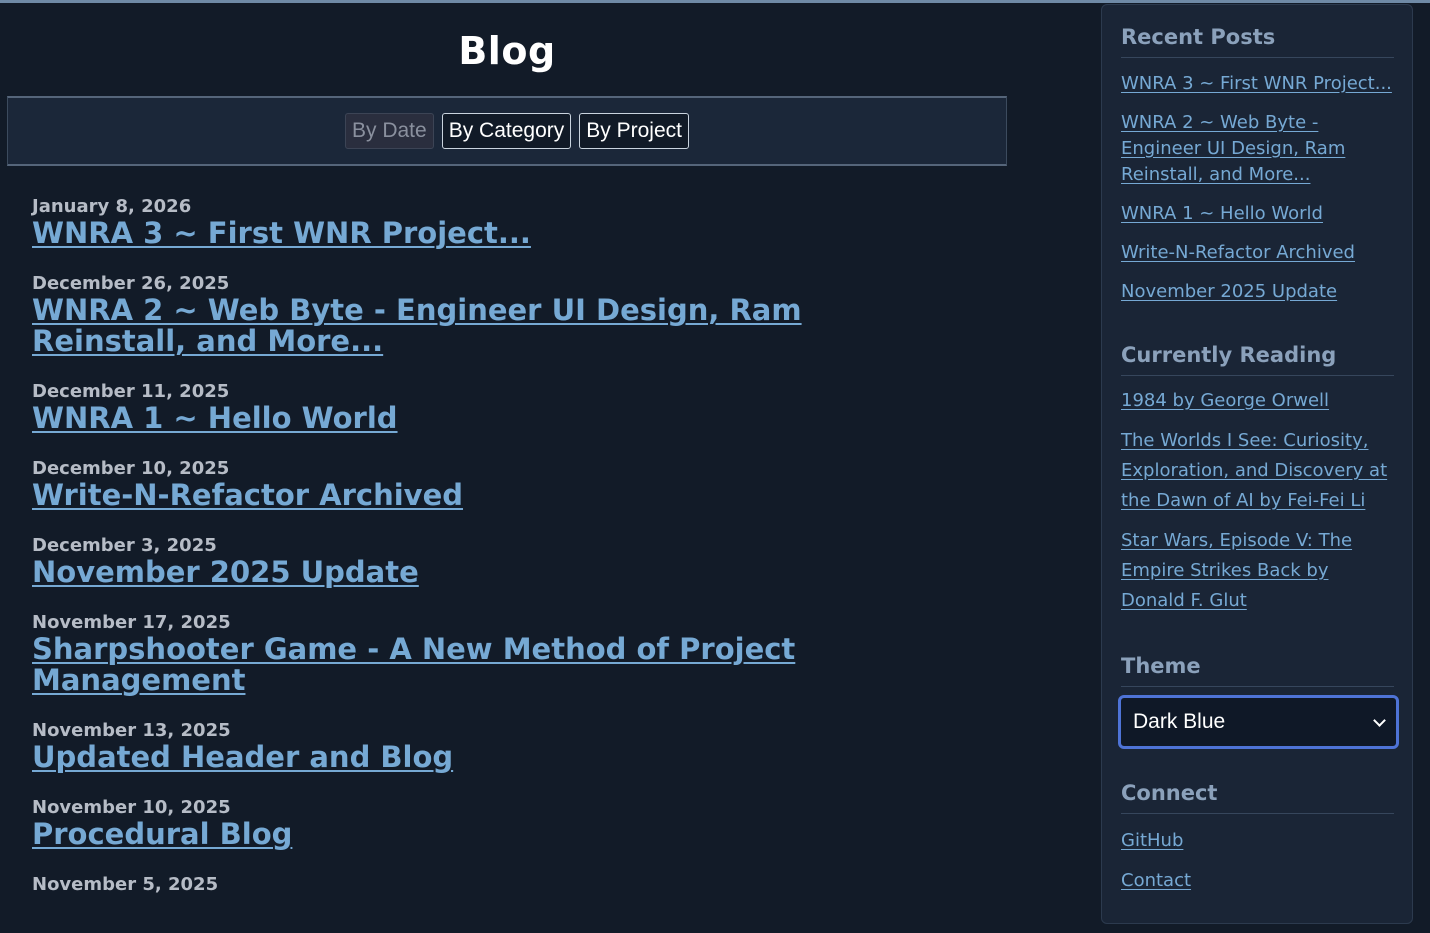  Describe the element at coordinates (131, 807) in the screenshot. I see `post-date: November 10, 2025` at that location.